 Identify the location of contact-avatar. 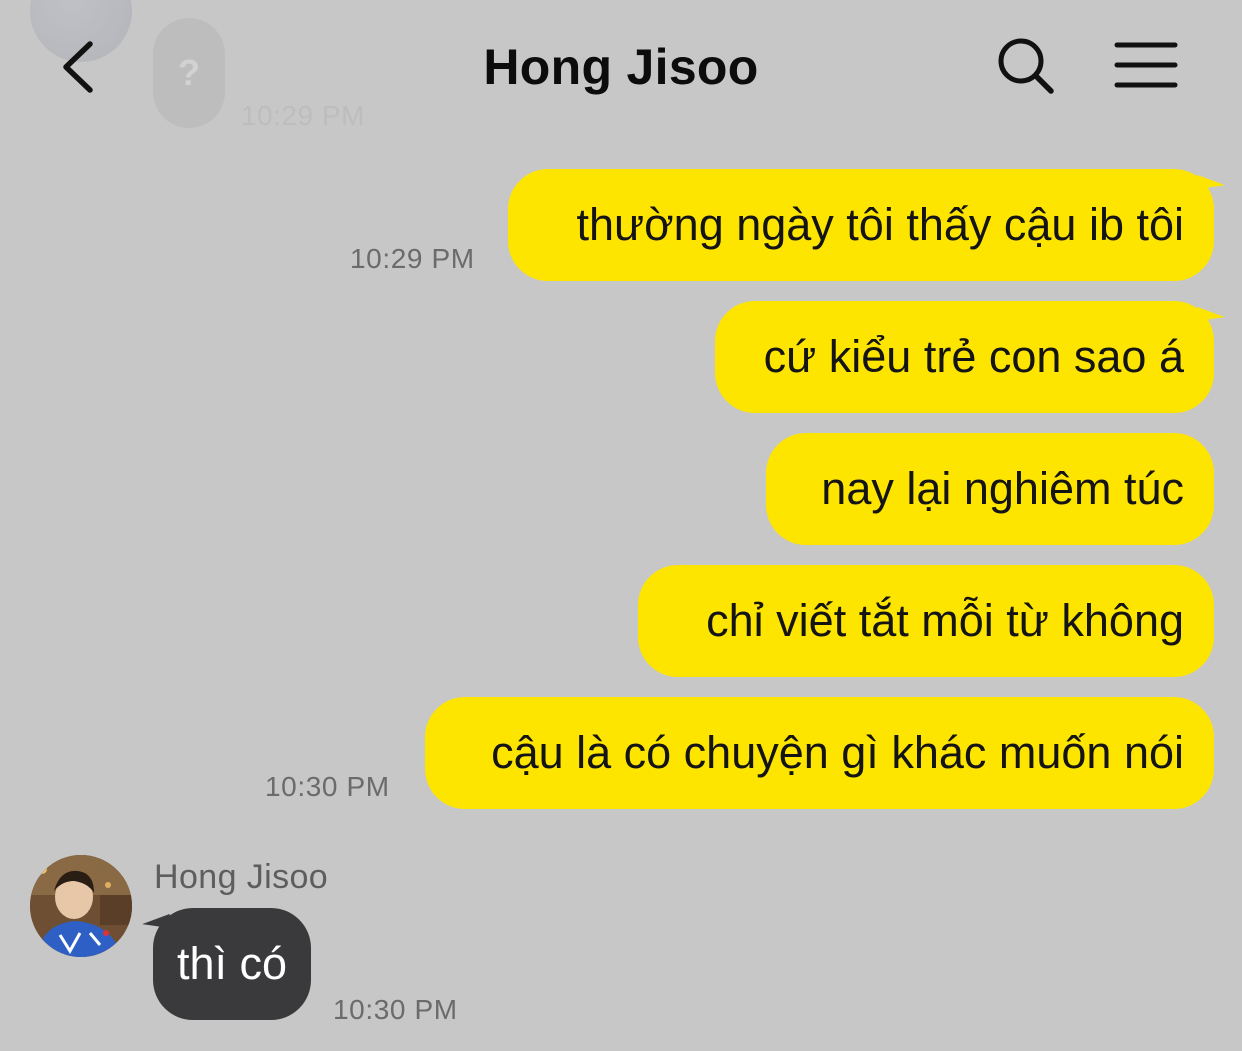
(81, 906).